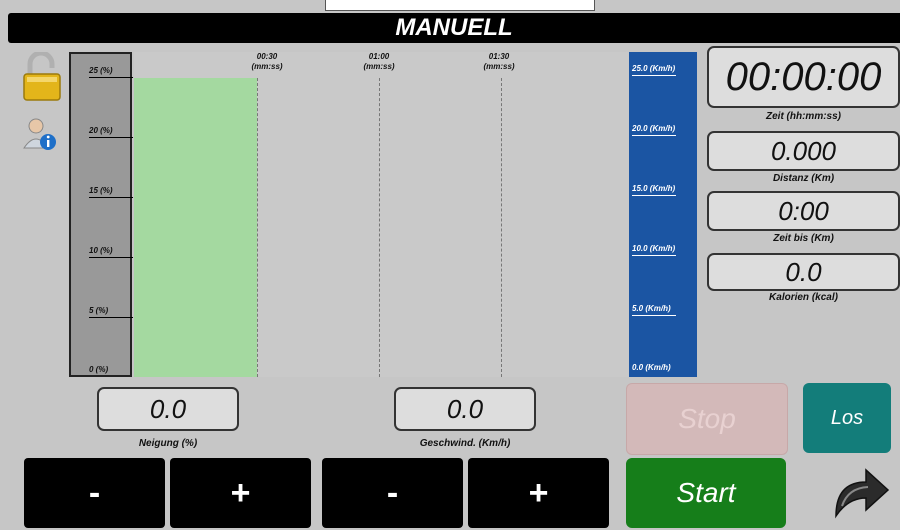 This screenshot has height=530, width=900. Describe the element at coordinates (803, 178) in the screenshot. I see `distance-label: Distanz (Km)` at that location.